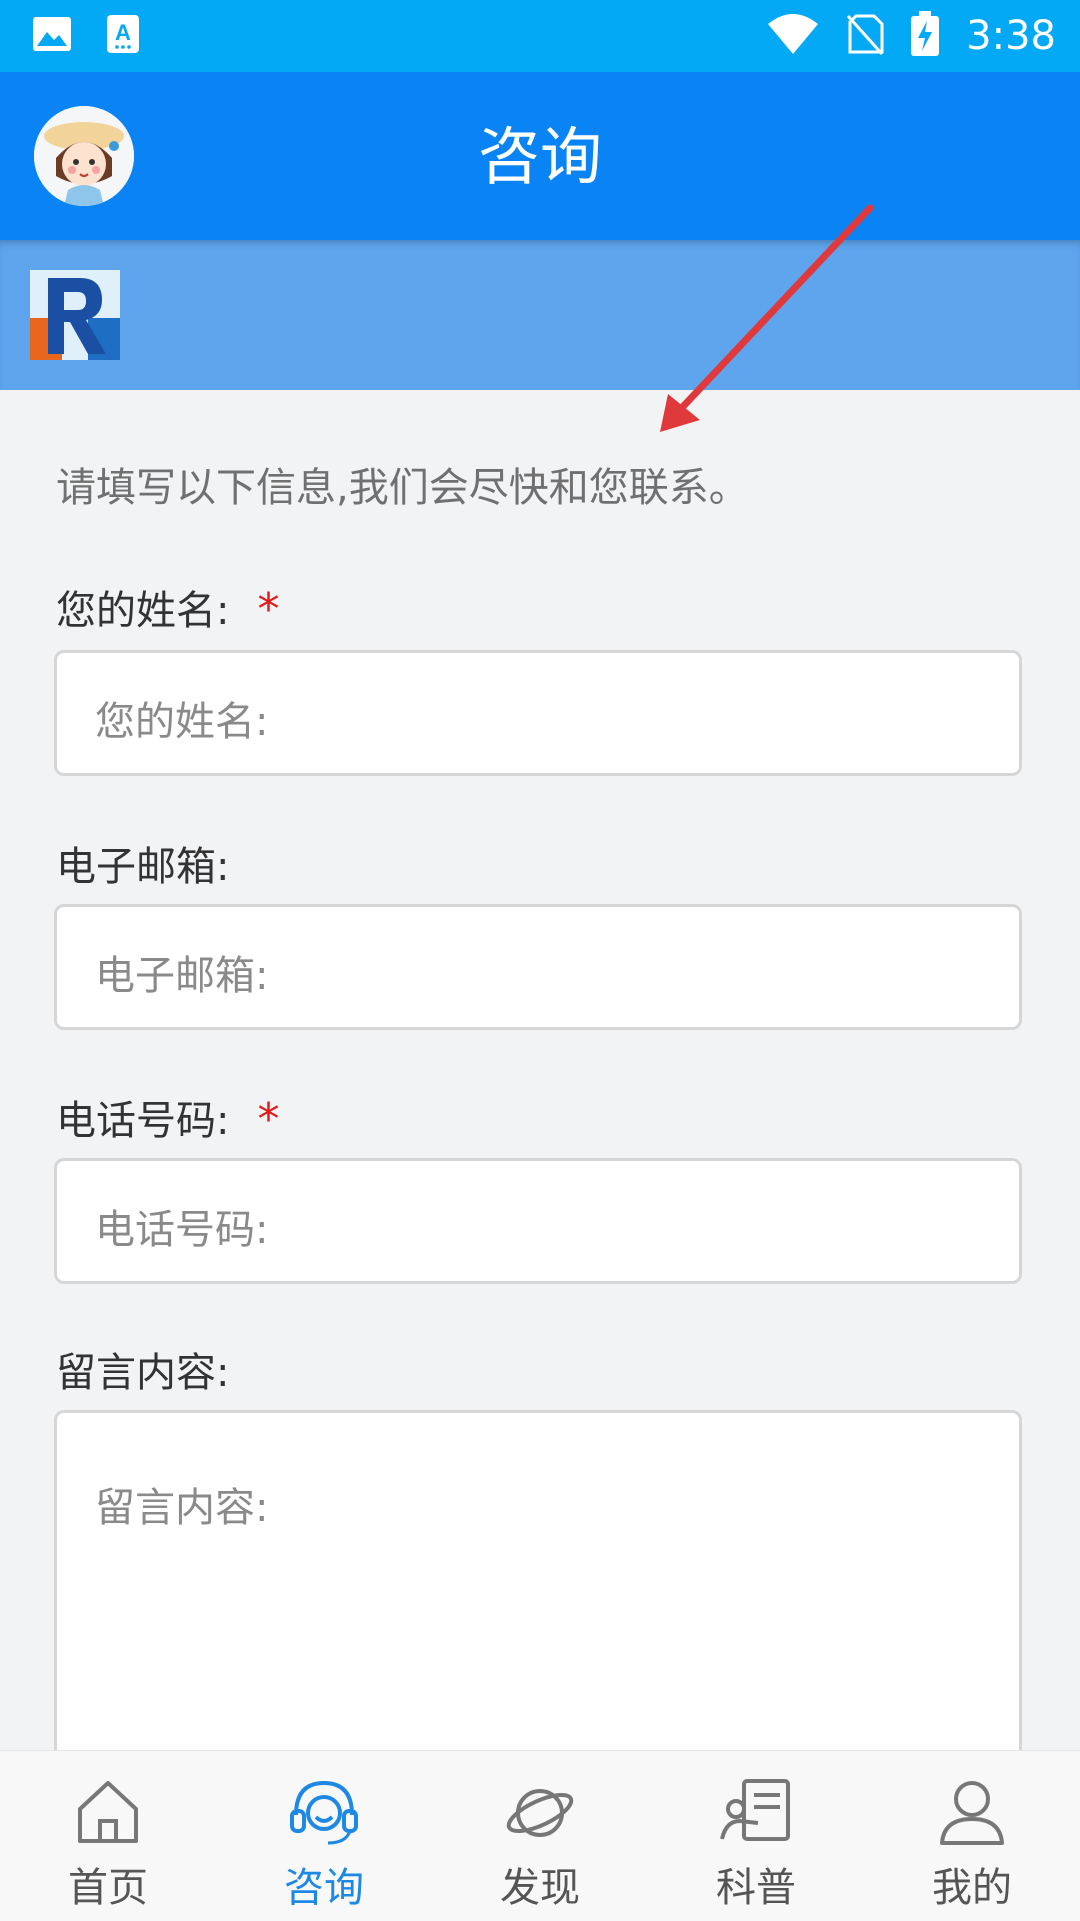 This screenshot has width=1080, height=1921. I want to click on clock: 3:38, so click(1011, 36).